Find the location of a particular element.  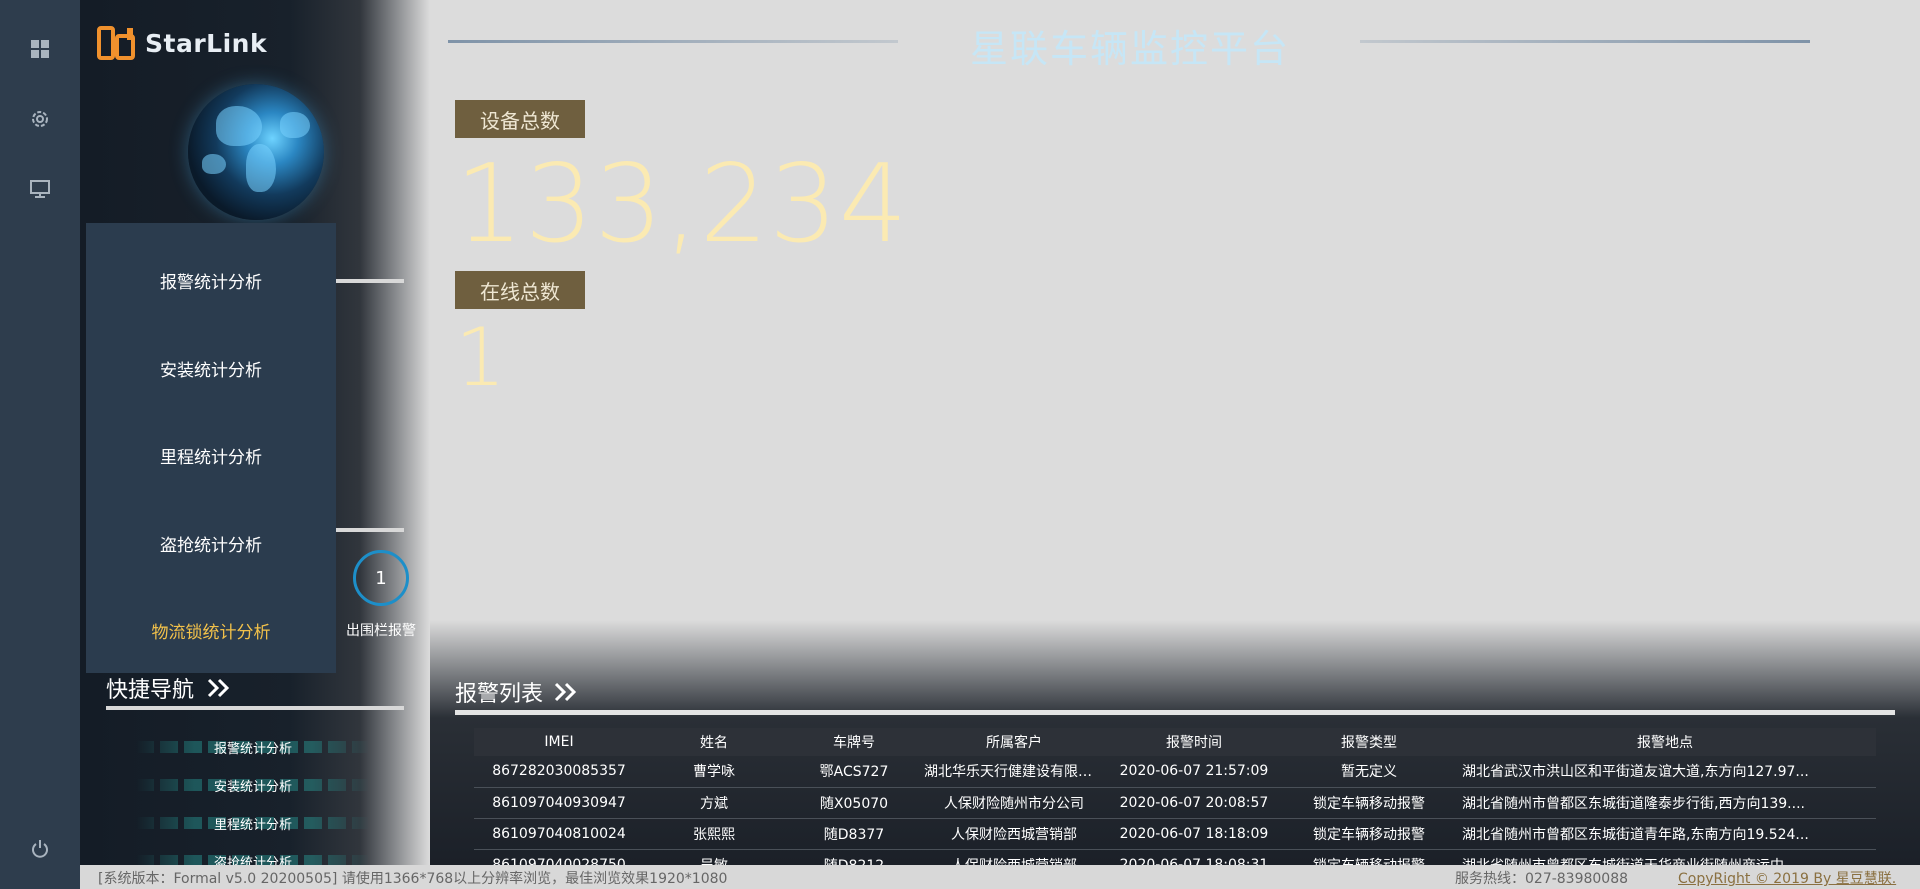

cell-imei: 867282030085357 is located at coordinates (559, 772).